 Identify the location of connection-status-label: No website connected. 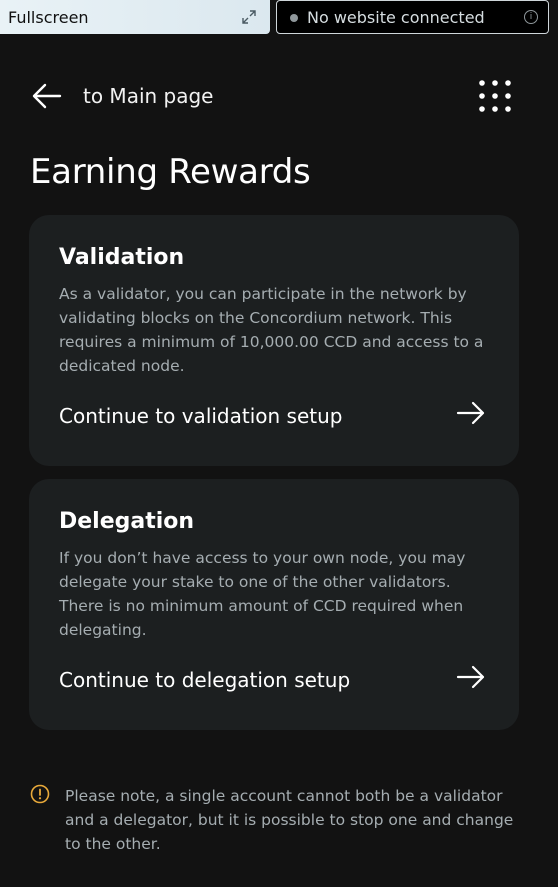
(396, 17).